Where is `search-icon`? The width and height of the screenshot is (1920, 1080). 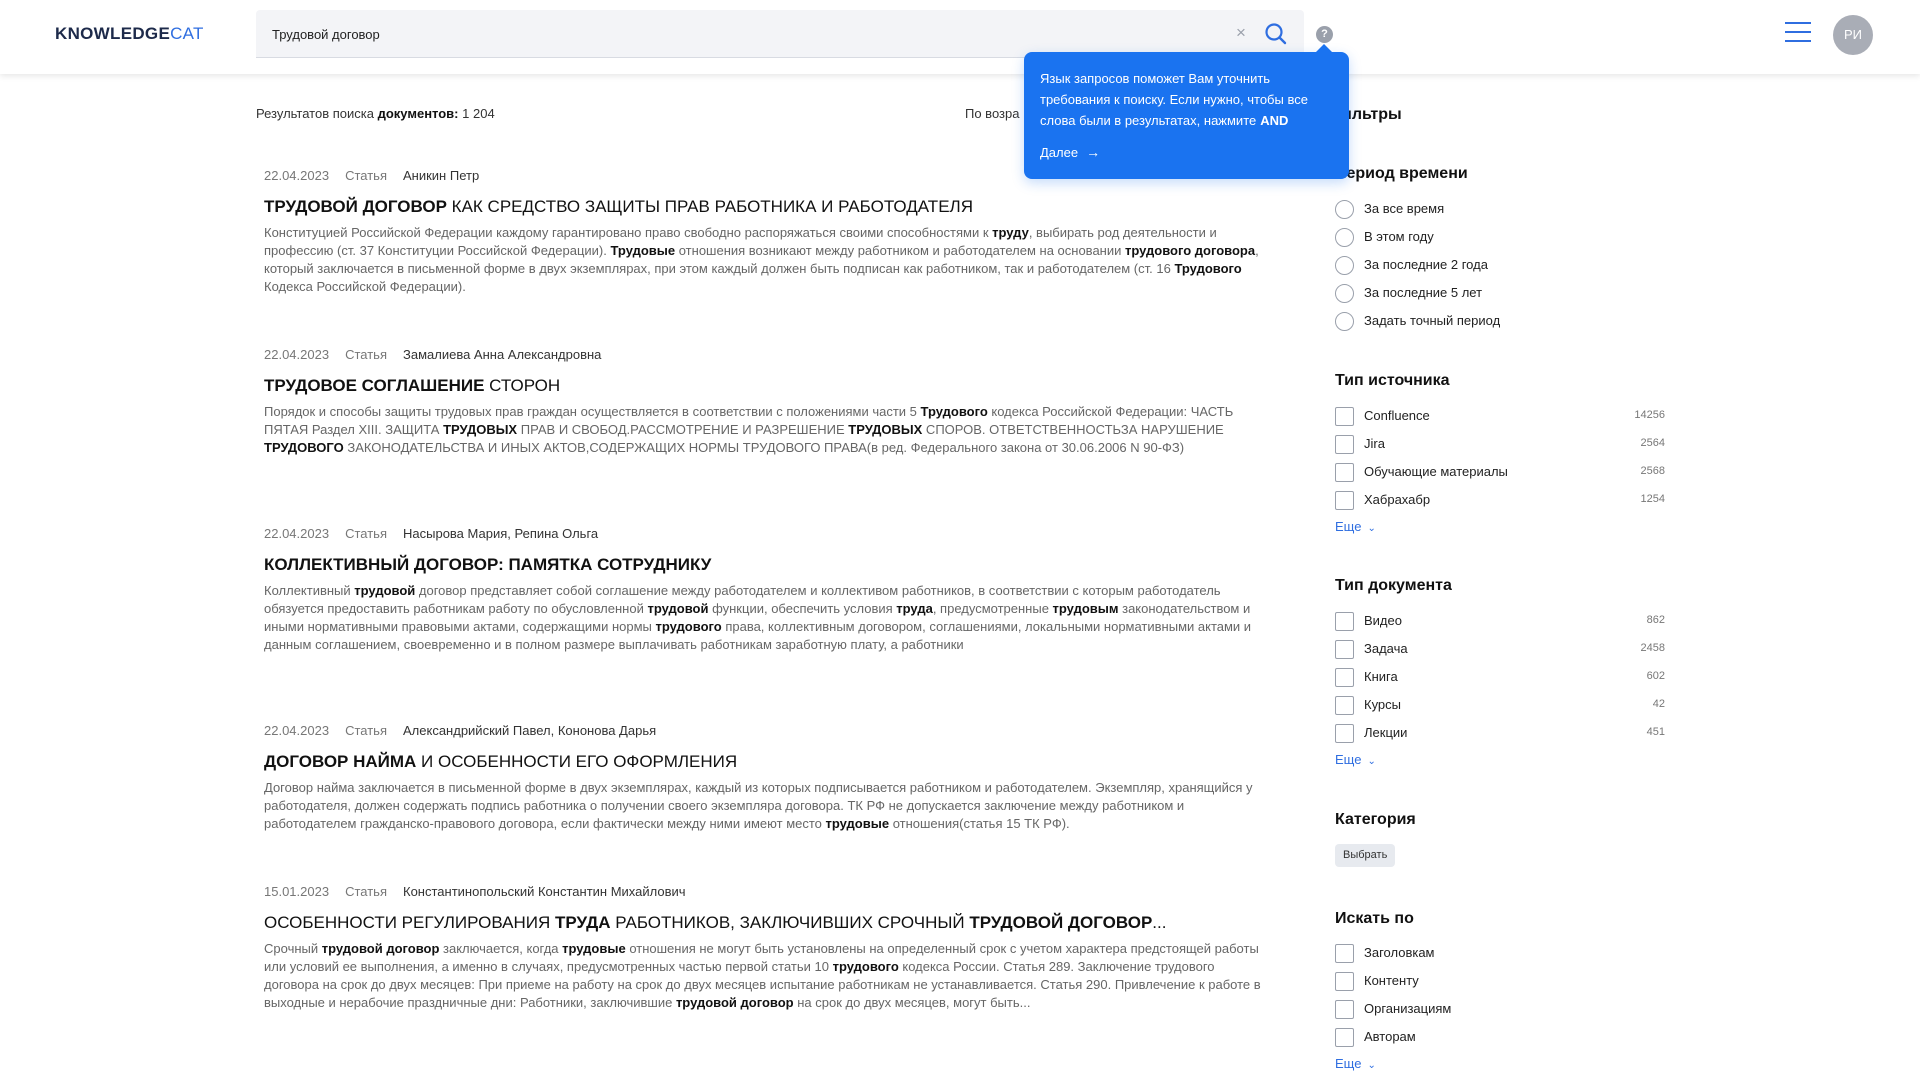 search-icon is located at coordinates (1276, 34).